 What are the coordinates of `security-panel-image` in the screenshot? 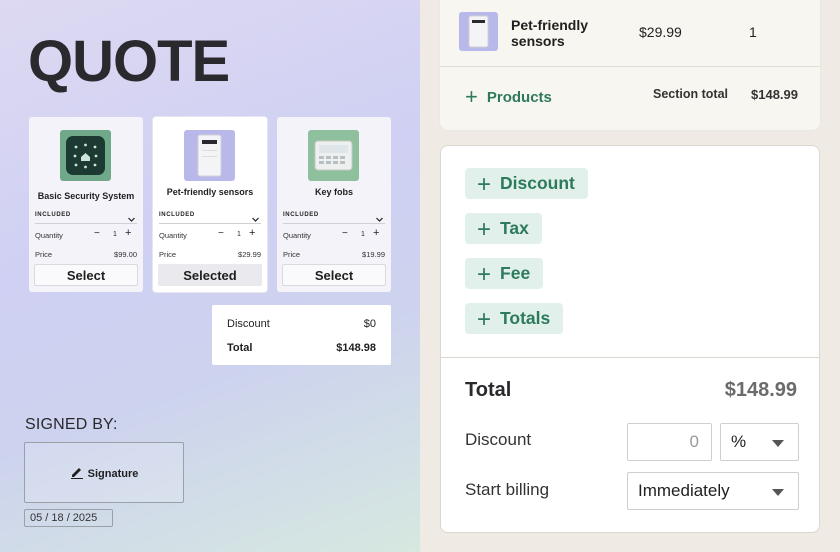 It's located at (85, 155).